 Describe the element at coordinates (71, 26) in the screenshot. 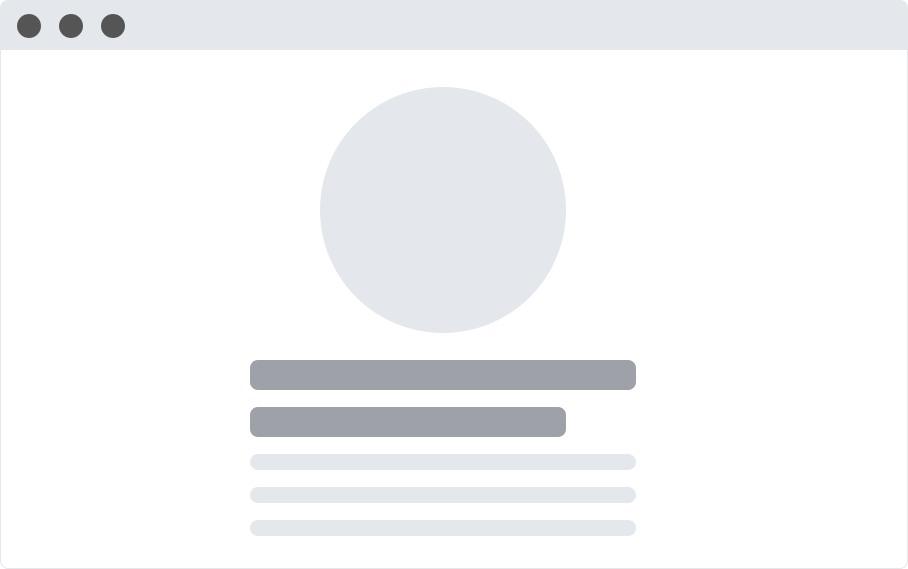

I see `window-minimize-dot-icon` at that location.